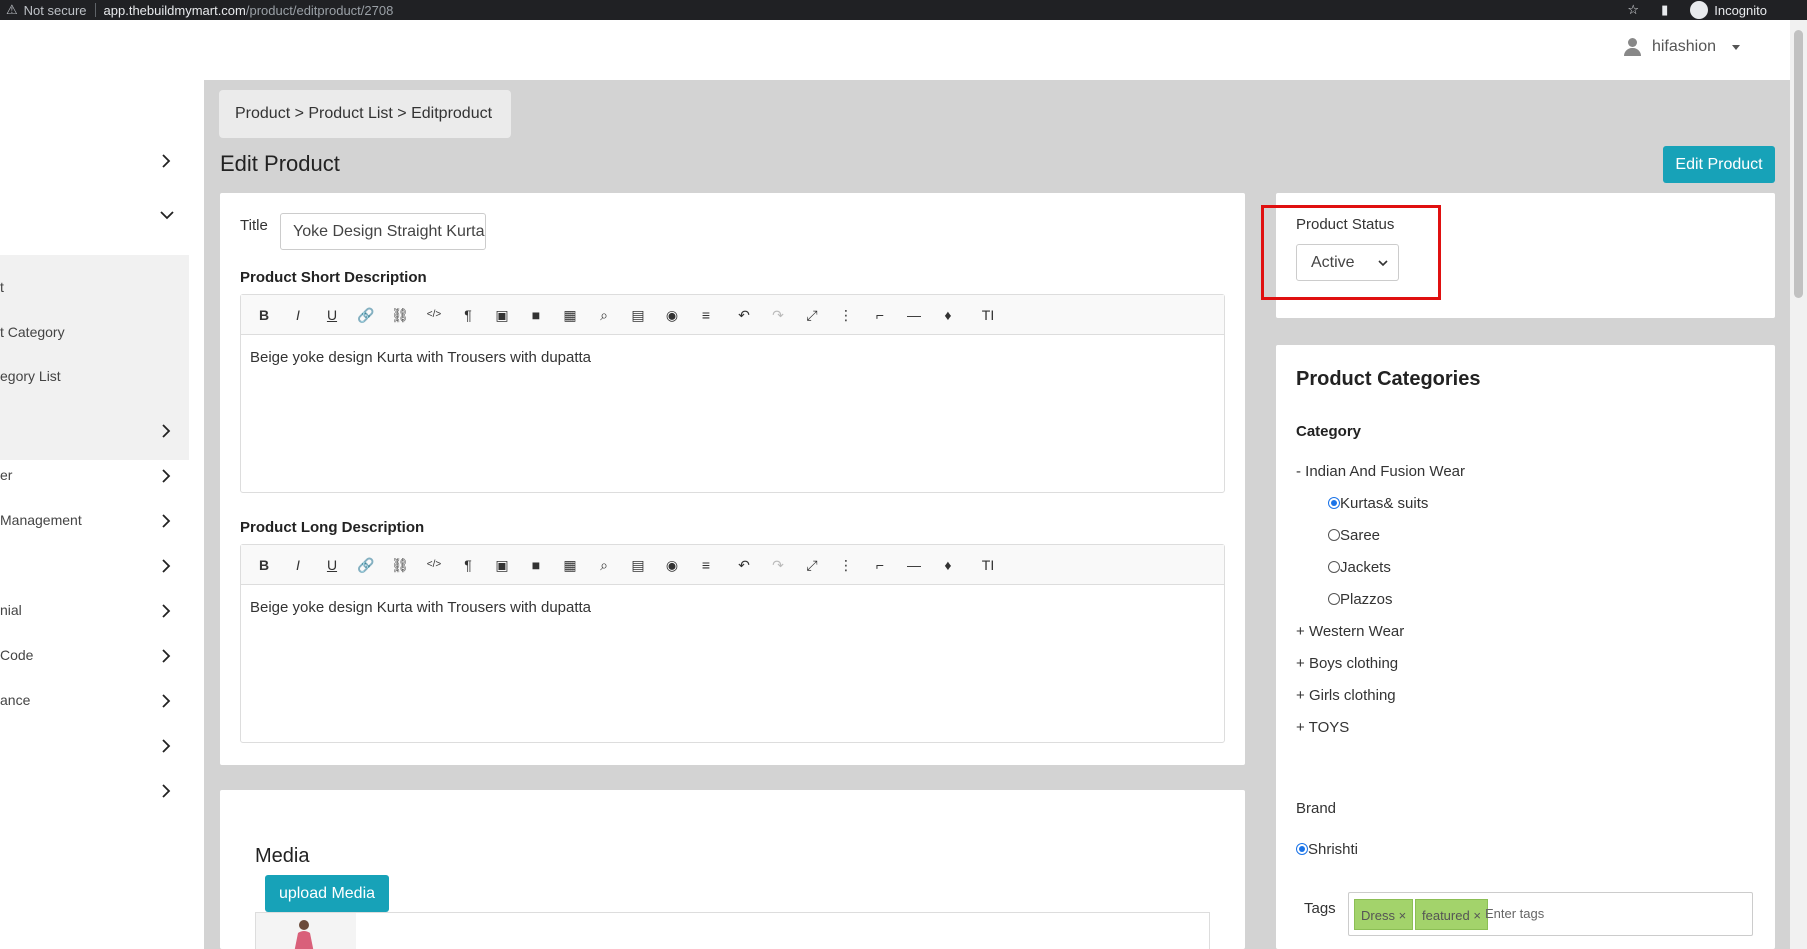  I want to click on link-icon: 🔗, so click(366, 315).